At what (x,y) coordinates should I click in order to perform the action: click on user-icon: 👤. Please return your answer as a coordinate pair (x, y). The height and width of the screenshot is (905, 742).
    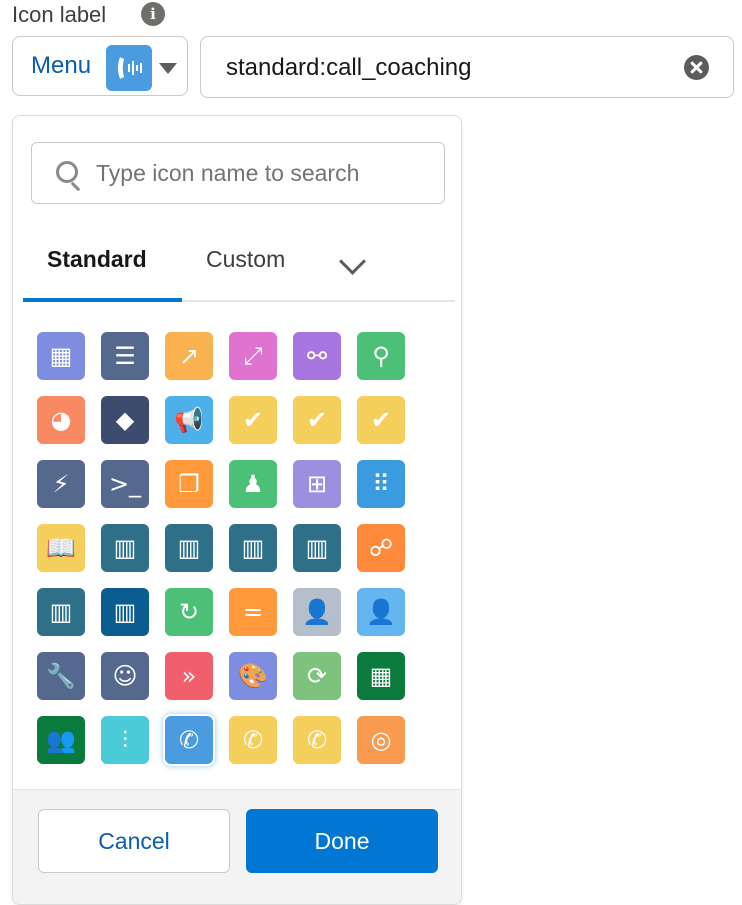
    Looking at the image, I should click on (381, 612).